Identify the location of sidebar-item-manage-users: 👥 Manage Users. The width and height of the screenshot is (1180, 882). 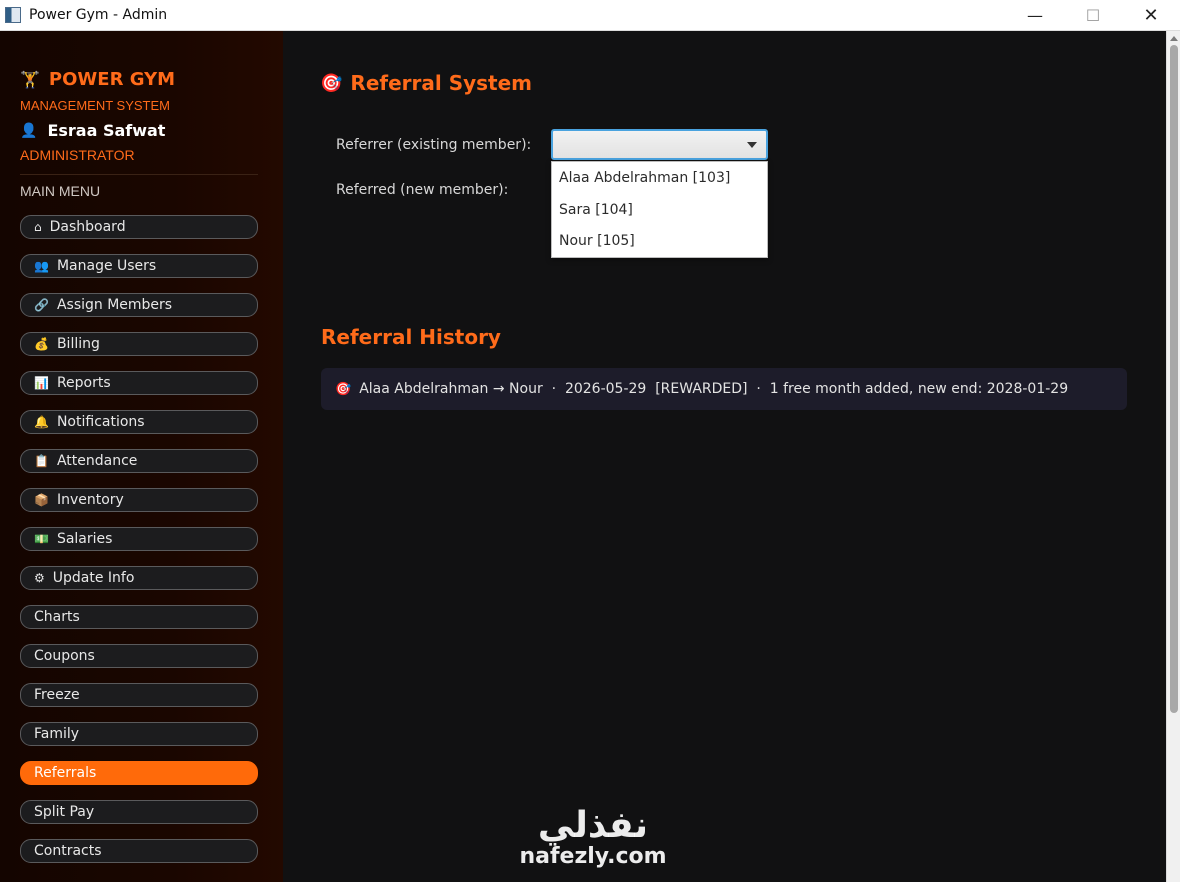
(139, 266).